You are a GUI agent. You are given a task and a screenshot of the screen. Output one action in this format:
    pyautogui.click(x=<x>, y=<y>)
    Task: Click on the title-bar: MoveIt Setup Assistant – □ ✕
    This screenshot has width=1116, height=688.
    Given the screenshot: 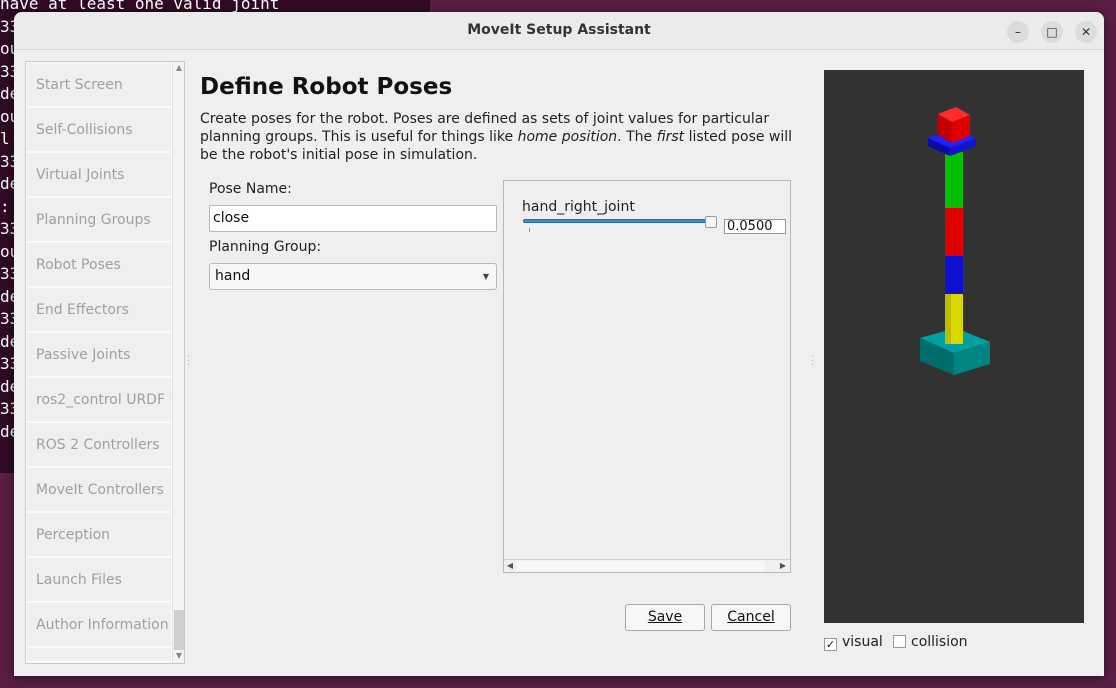 What is the action you would take?
    pyautogui.click(x=559, y=31)
    